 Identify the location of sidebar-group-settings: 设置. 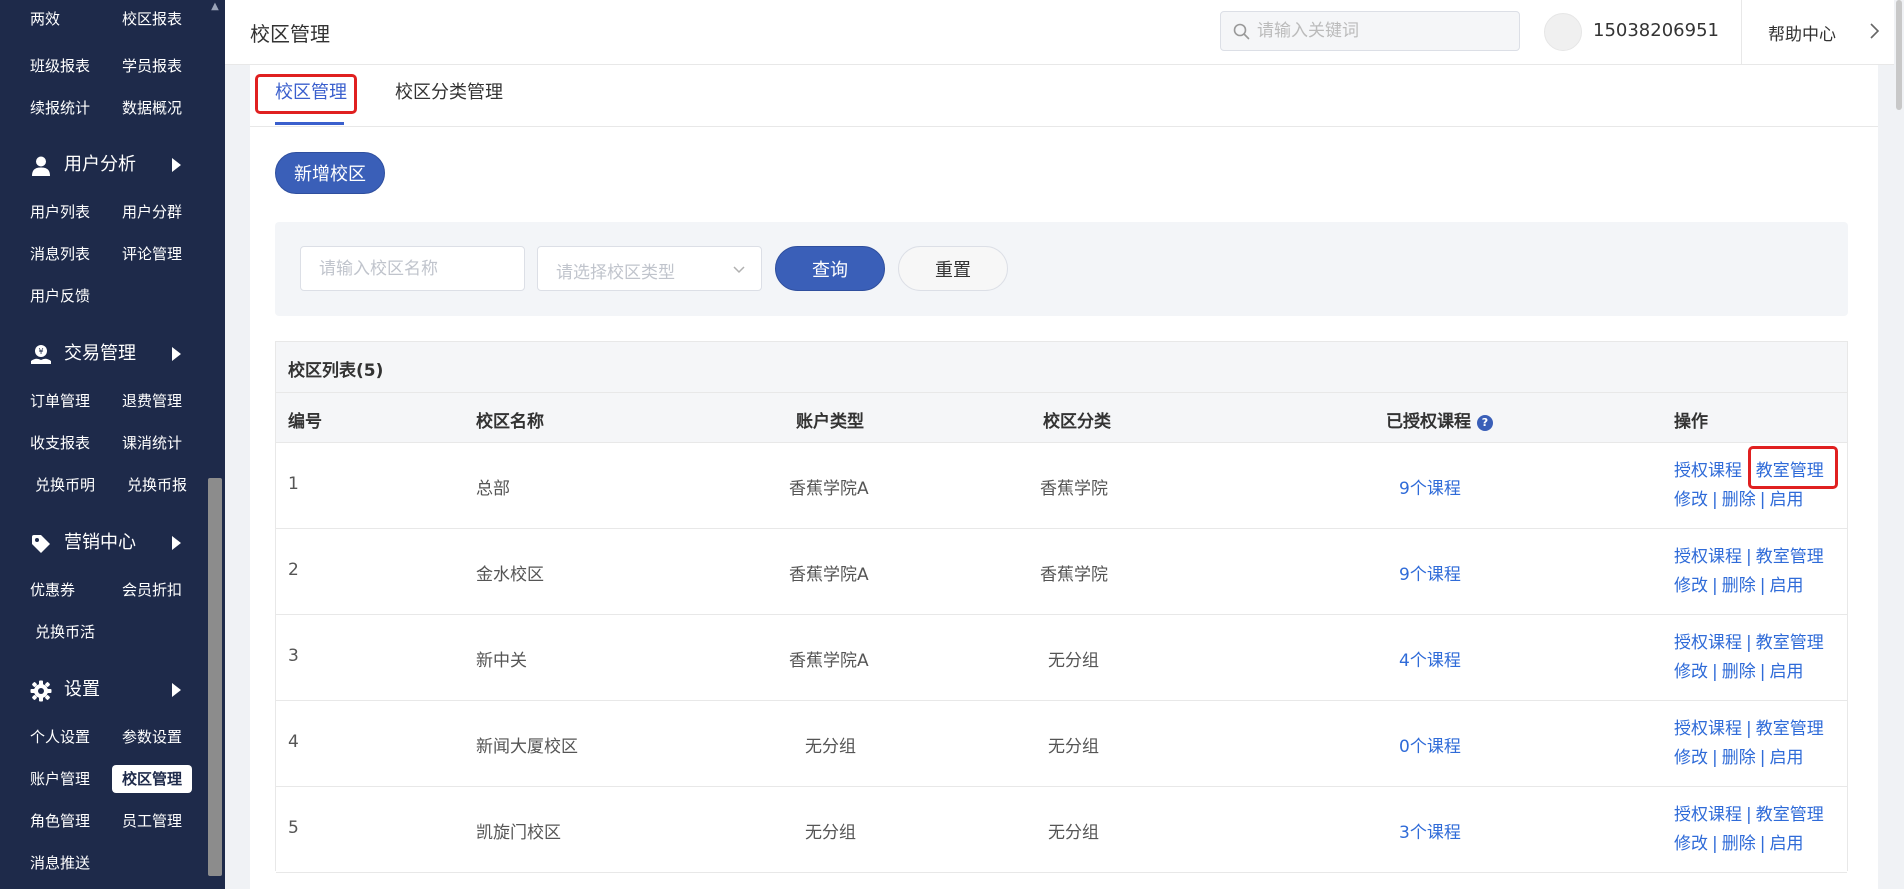
(102, 690).